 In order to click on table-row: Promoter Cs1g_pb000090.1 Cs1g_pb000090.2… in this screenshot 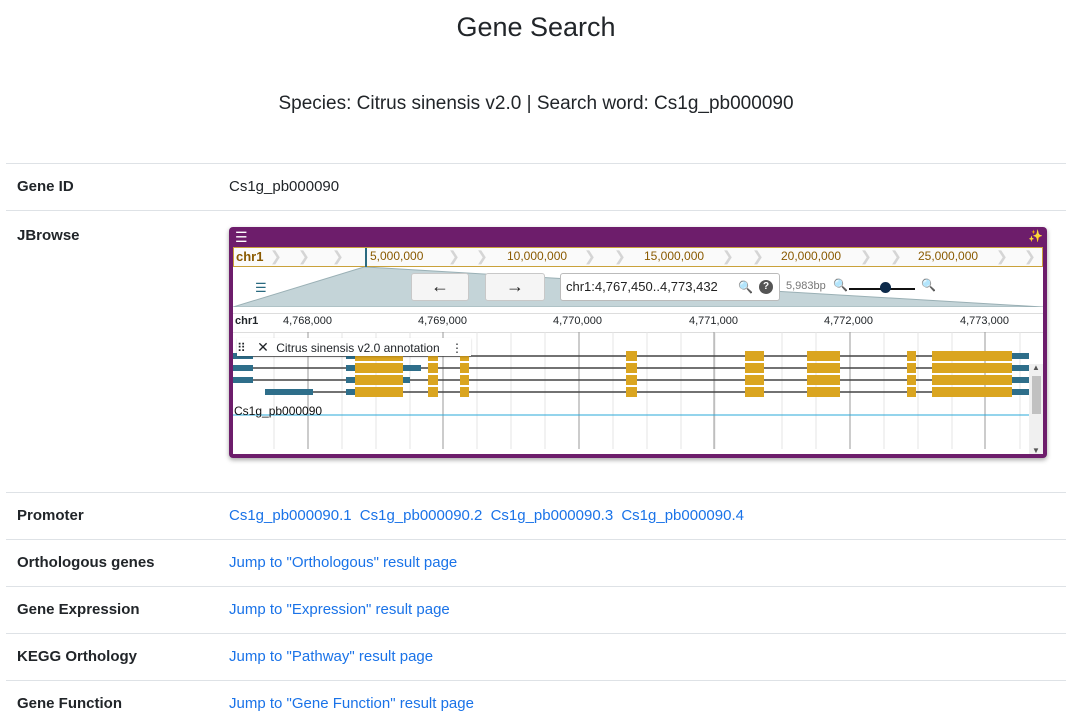, I will do `click(536, 516)`.